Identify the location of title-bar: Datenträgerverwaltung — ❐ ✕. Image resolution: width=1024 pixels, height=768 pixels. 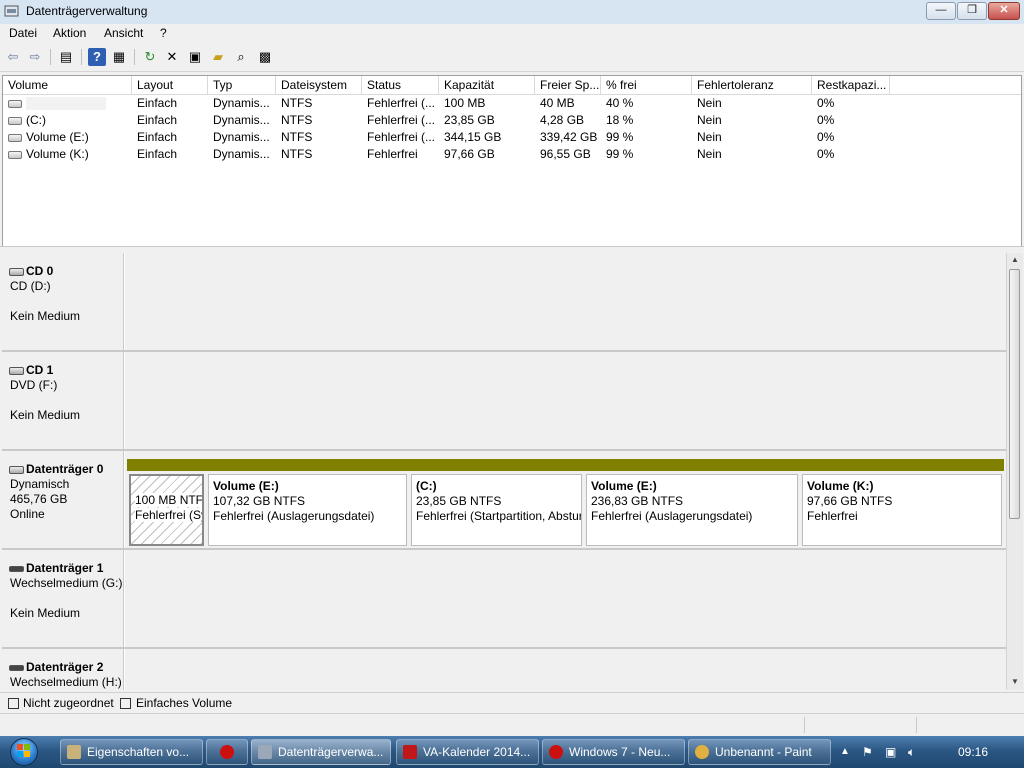
(512, 12).